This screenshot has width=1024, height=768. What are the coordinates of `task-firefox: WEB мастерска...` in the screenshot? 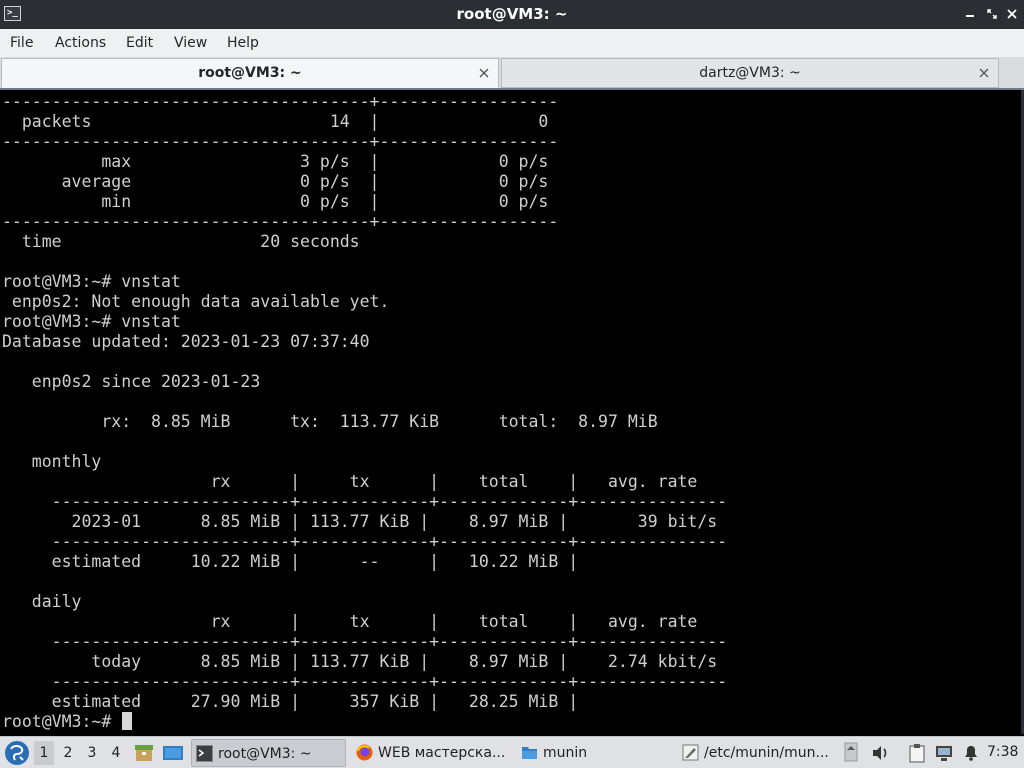 It's located at (432, 753).